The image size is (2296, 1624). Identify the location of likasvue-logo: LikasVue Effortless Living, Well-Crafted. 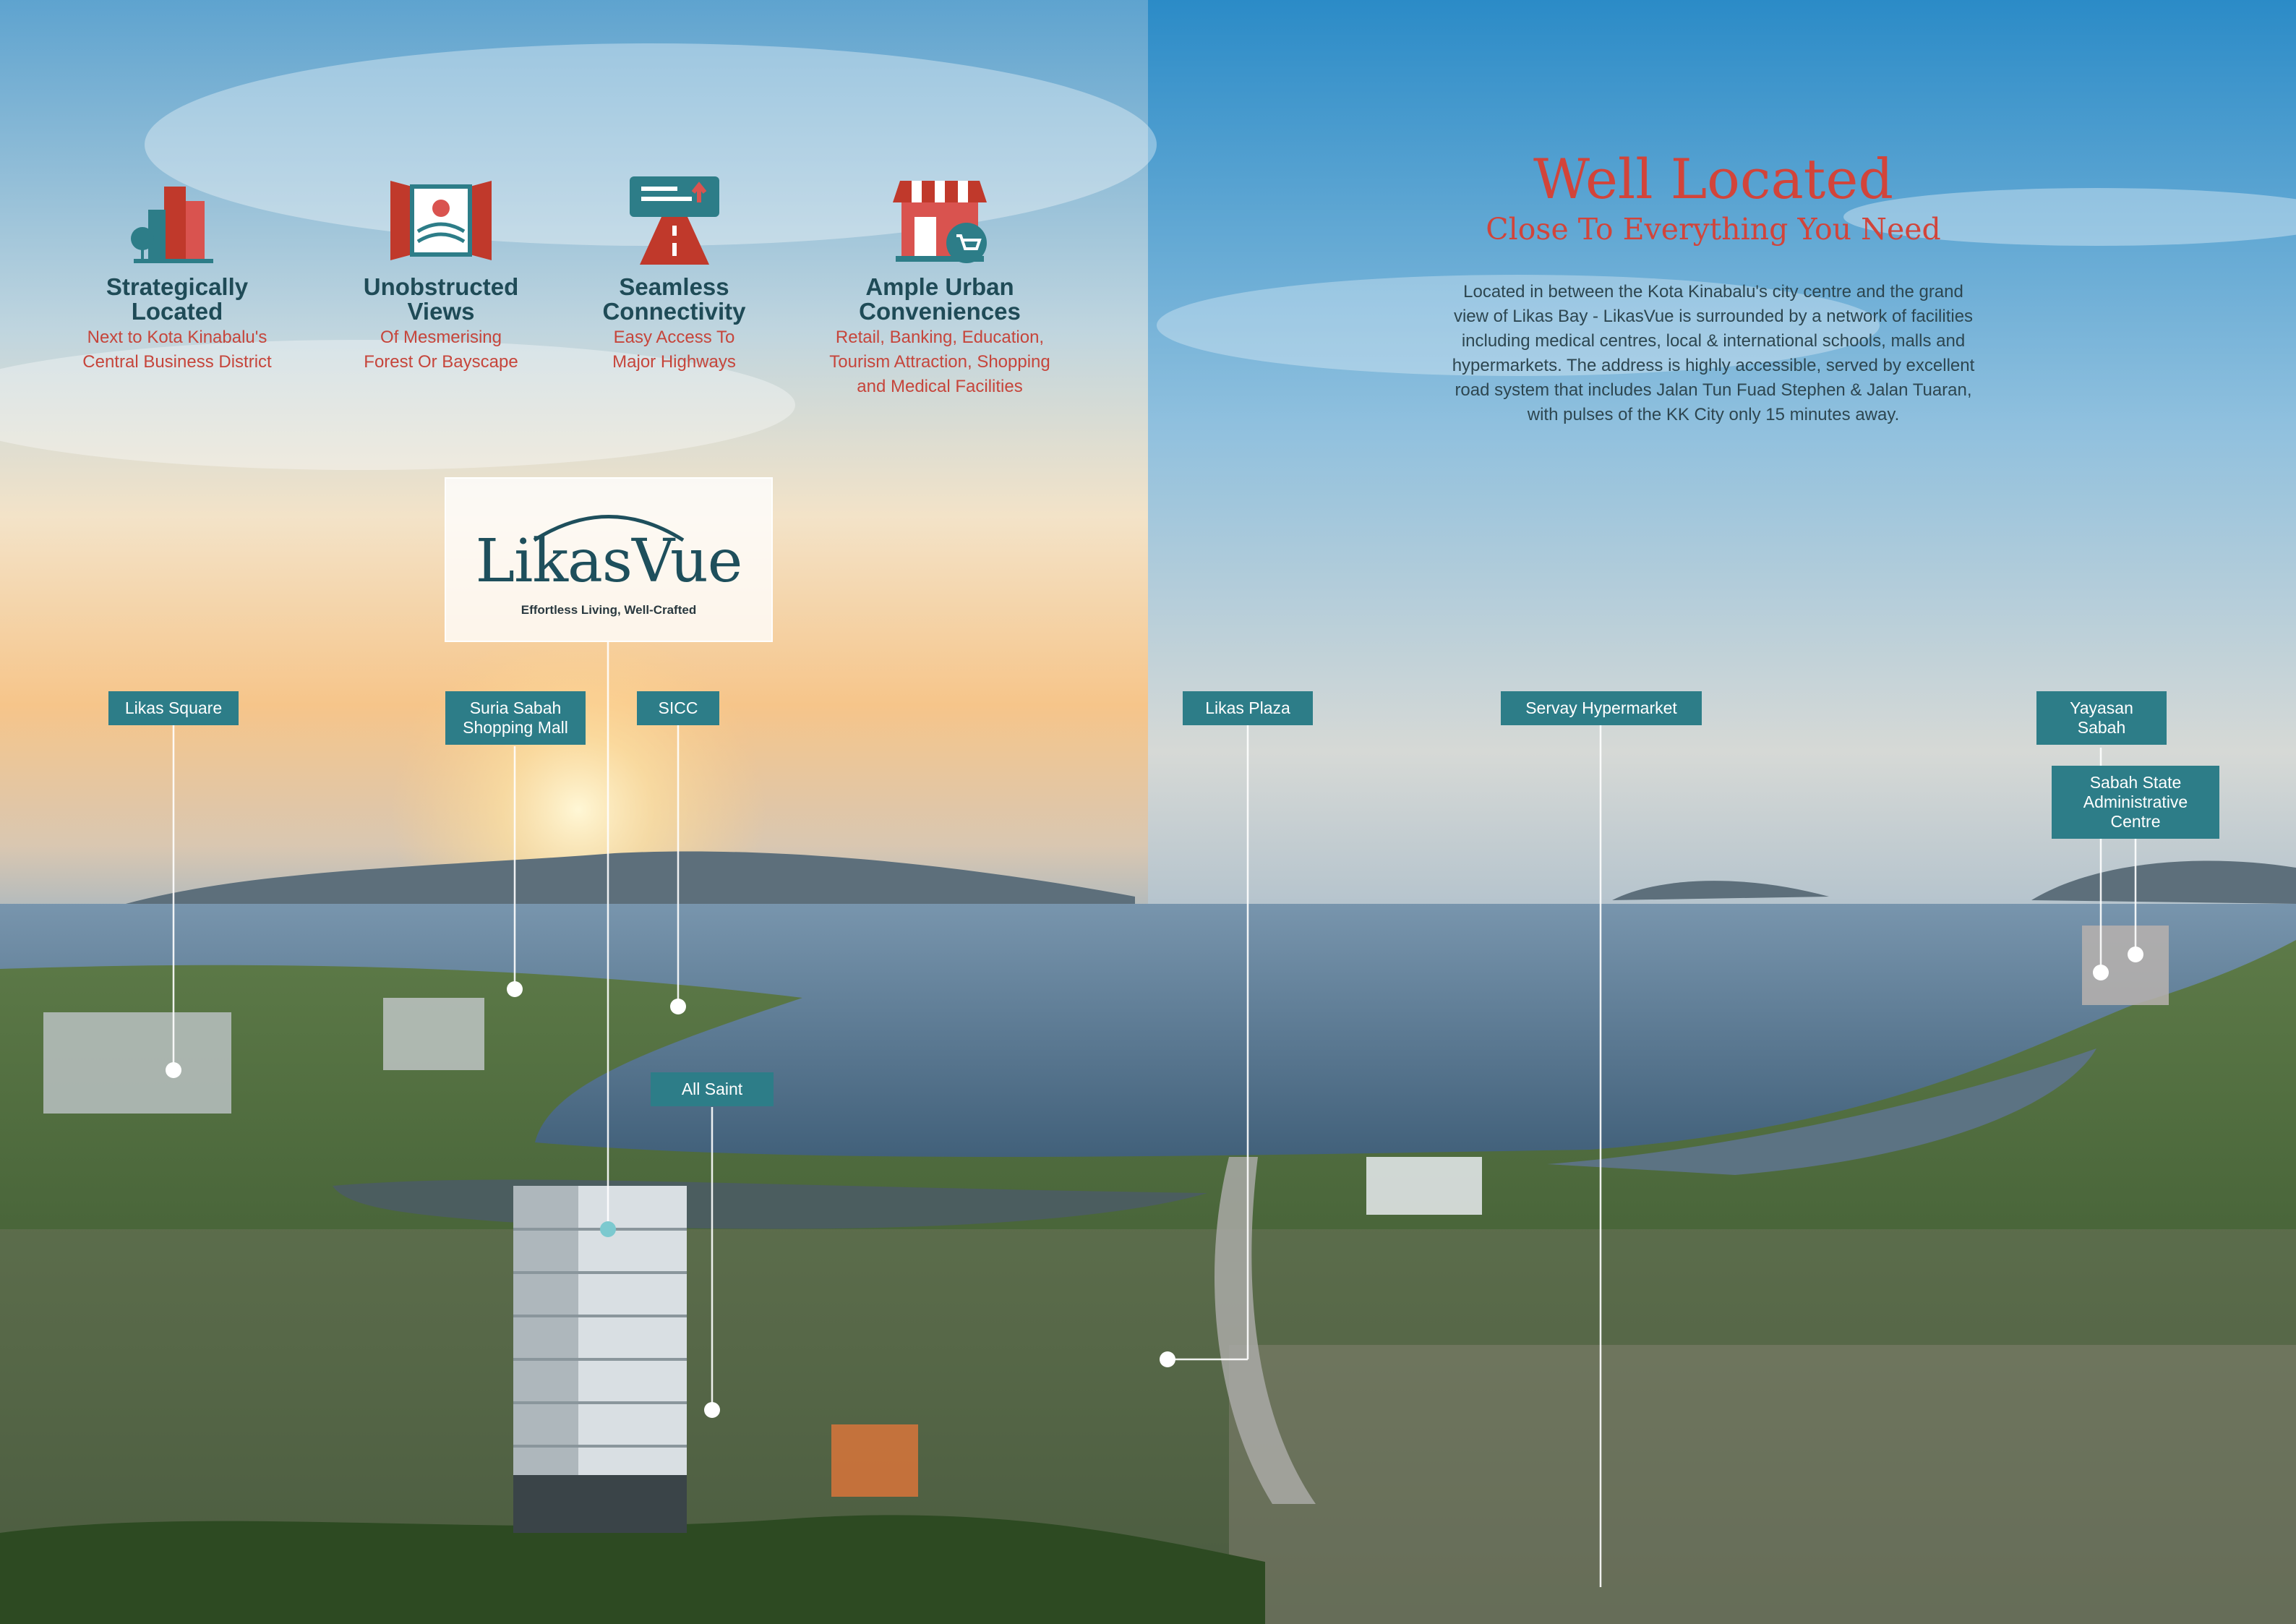
(609, 559).